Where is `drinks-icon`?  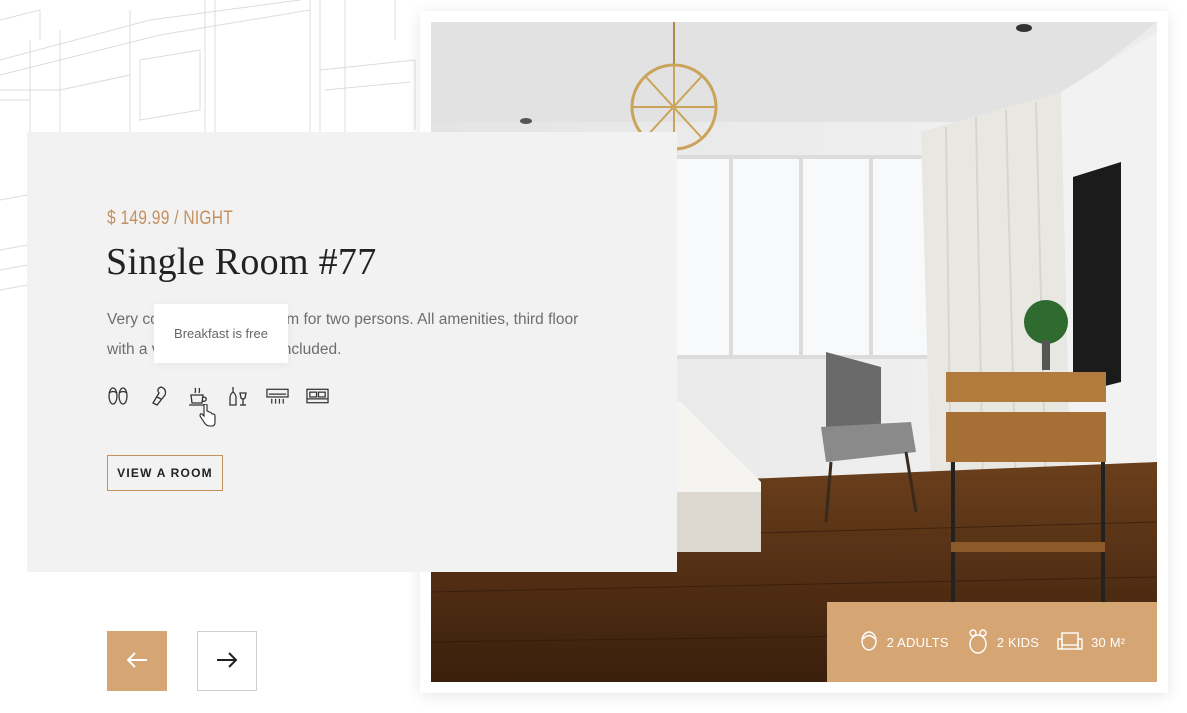
drinks-icon is located at coordinates (237, 395).